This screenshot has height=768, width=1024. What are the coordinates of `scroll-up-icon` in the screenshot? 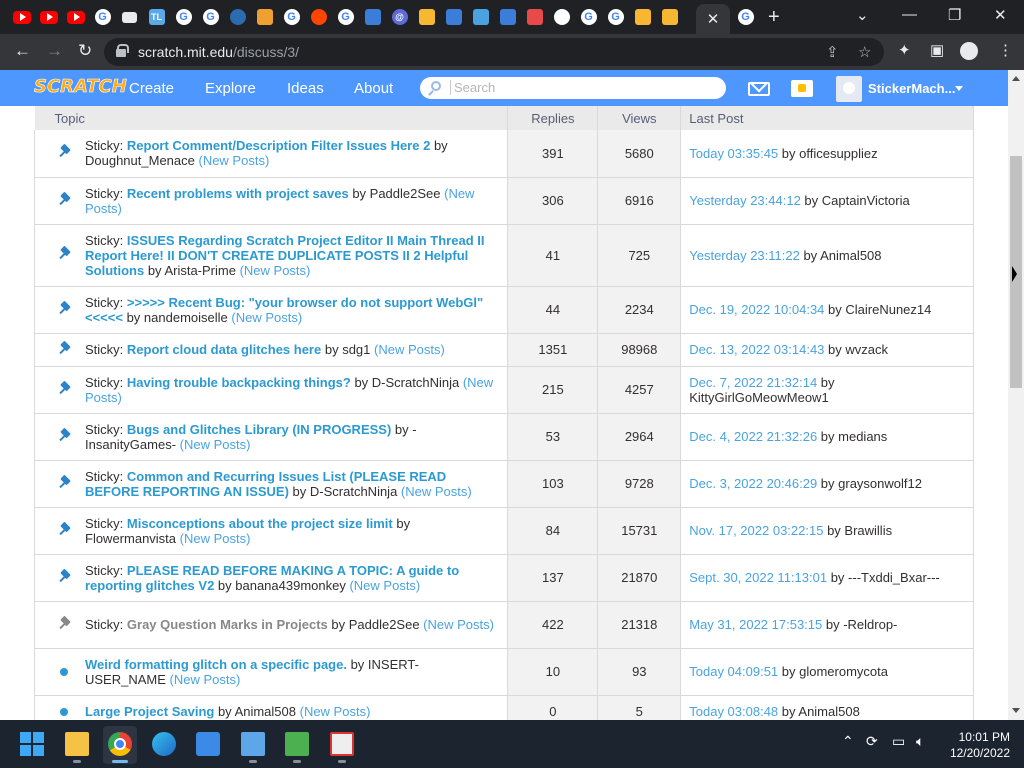 It's located at (1016, 78).